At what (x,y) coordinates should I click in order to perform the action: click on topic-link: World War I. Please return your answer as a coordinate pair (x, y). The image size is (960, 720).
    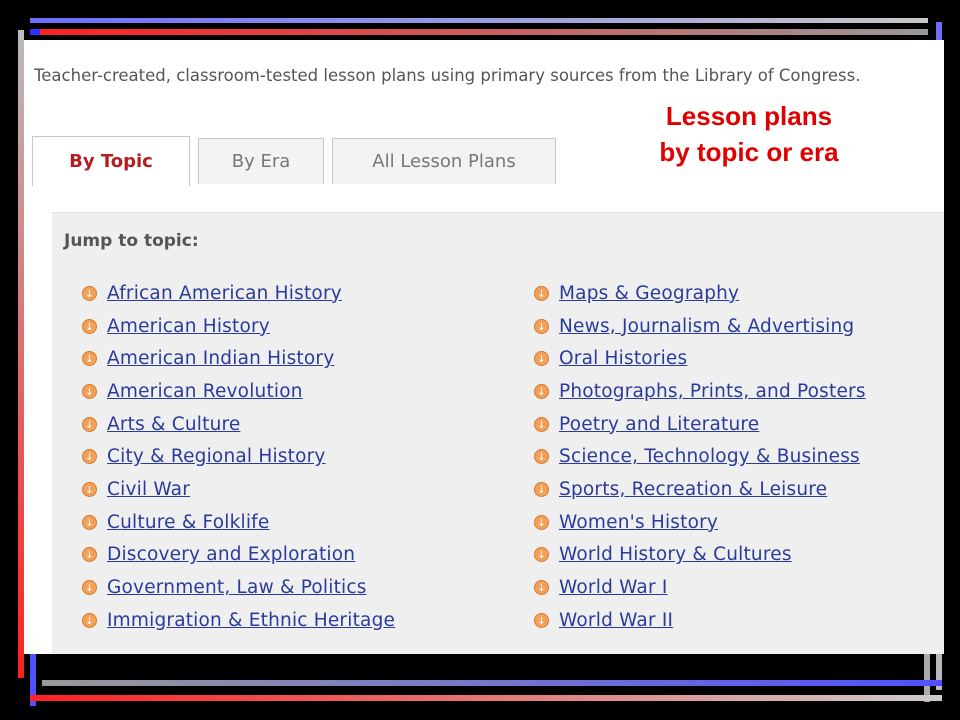
    Looking at the image, I should click on (613, 587).